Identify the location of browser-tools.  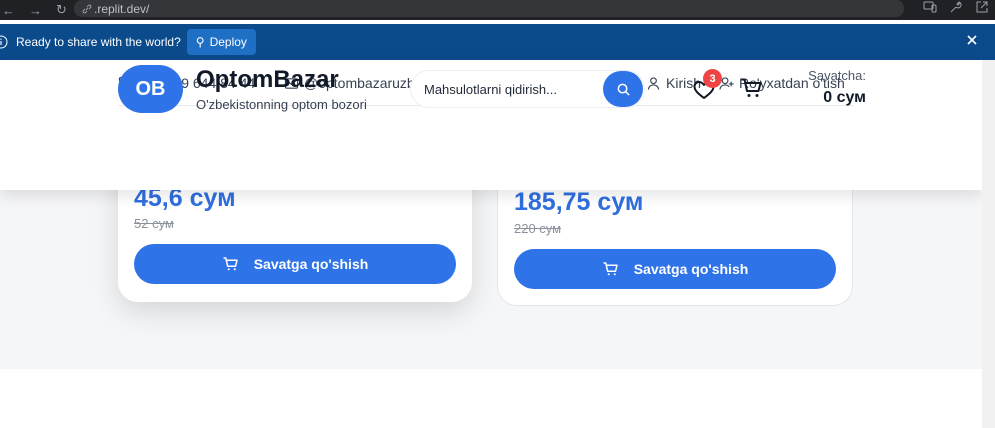
(956, 7).